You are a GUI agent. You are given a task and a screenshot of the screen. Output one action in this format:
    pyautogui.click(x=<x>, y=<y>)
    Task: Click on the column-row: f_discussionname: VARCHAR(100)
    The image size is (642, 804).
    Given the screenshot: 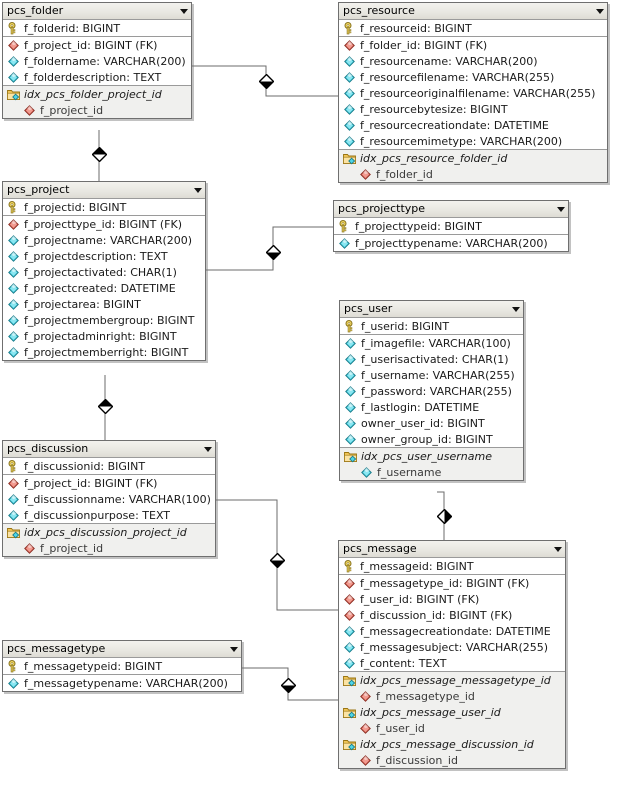 What is the action you would take?
    pyautogui.click(x=109, y=499)
    